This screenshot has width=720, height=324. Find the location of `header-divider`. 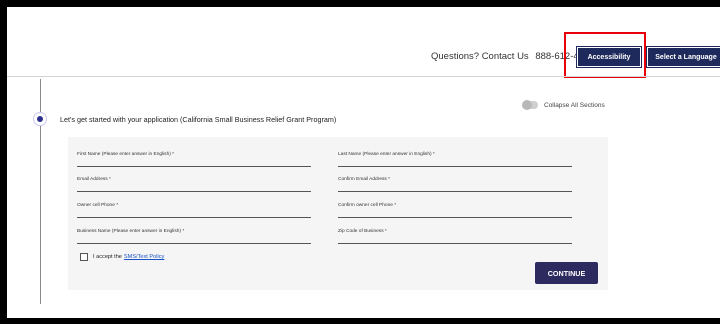

header-divider is located at coordinates (363, 76).